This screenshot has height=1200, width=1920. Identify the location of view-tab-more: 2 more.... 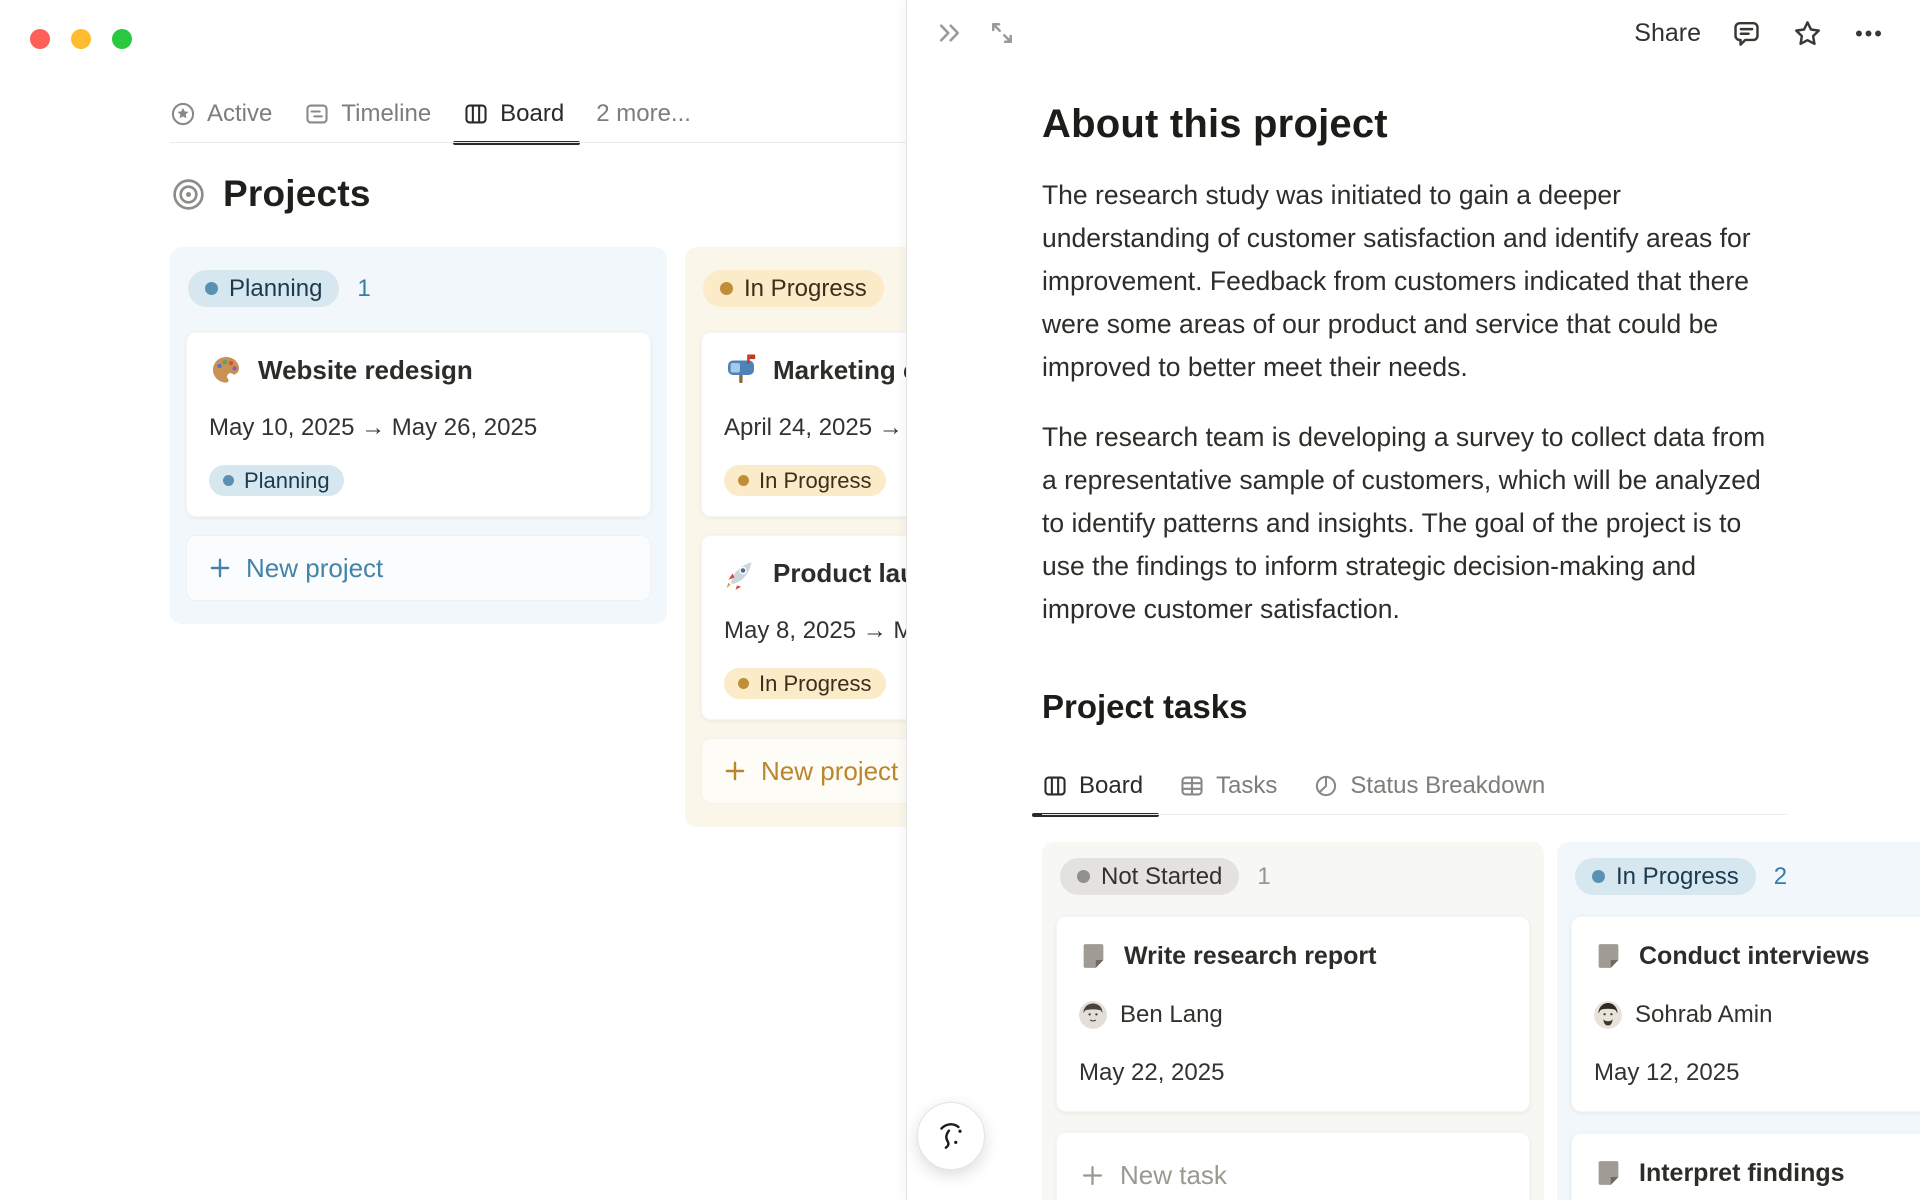
(643, 121).